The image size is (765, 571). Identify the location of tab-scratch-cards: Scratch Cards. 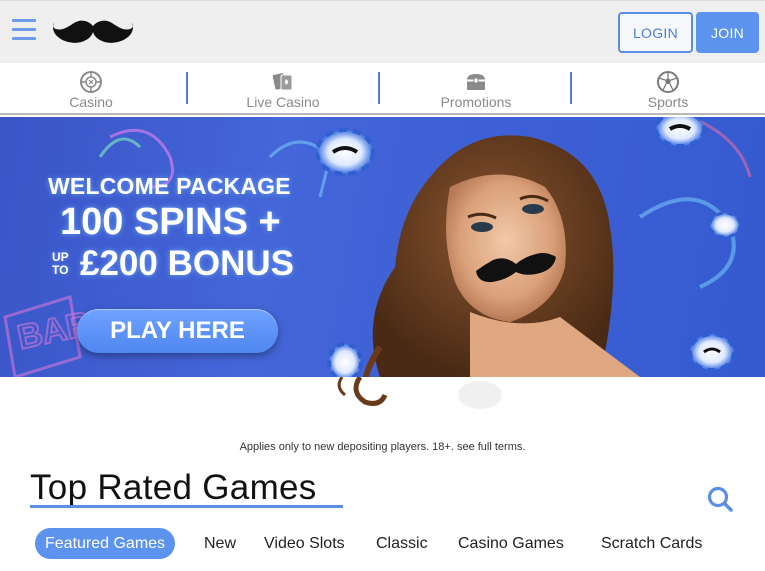
(651, 543).